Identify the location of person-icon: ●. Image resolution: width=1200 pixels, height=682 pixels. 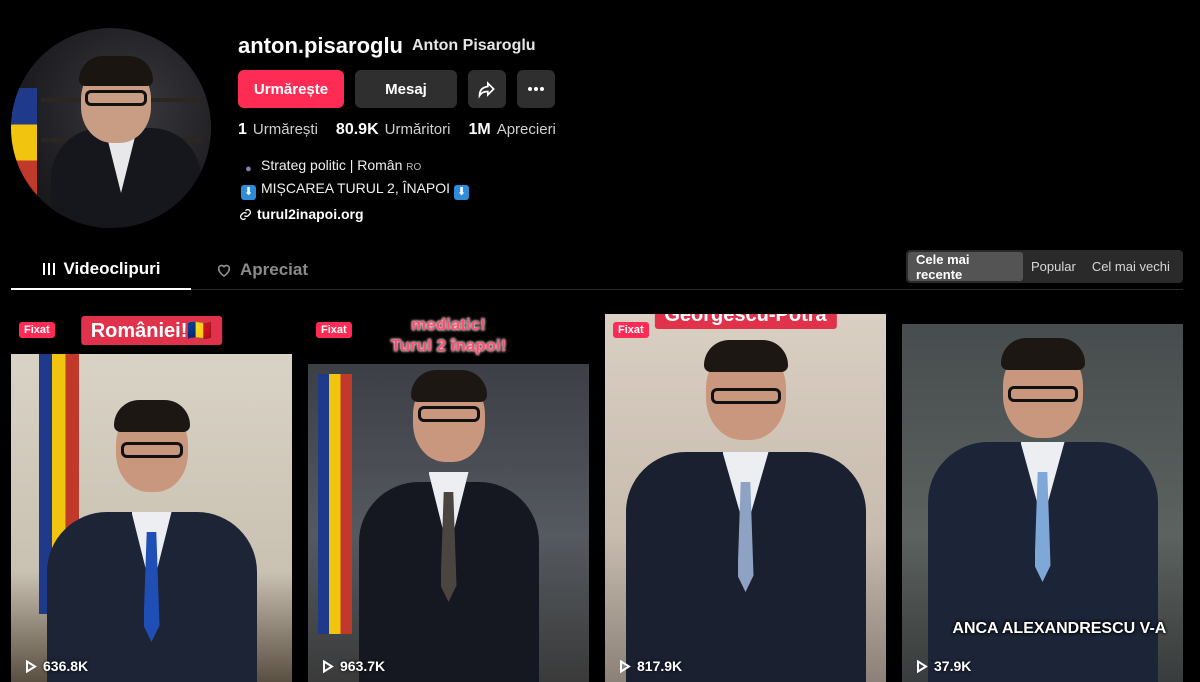
(248, 169).